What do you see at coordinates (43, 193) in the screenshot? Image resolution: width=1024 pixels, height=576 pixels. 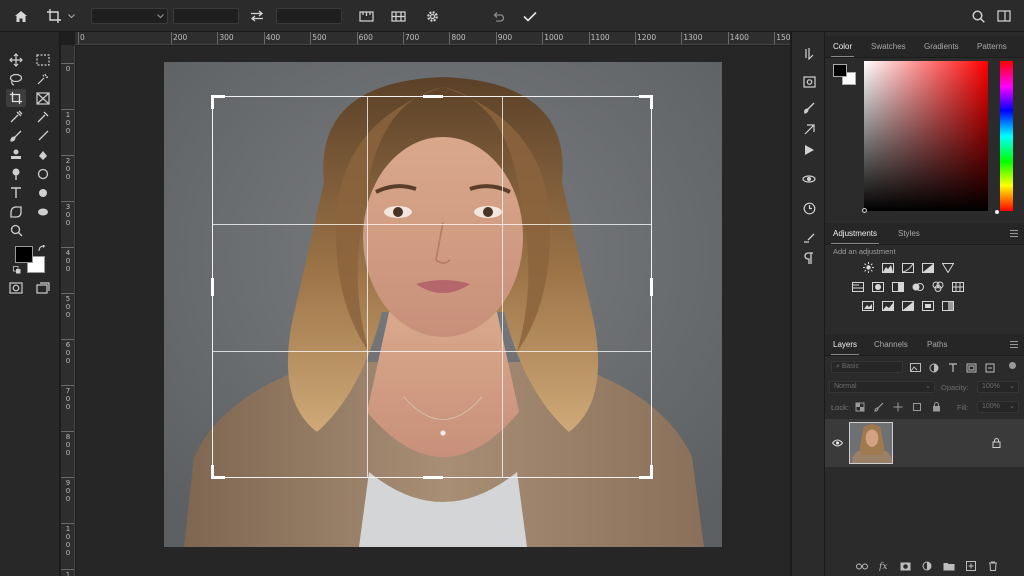 I see `smudge-tool-icon` at bounding box center [43, 193].